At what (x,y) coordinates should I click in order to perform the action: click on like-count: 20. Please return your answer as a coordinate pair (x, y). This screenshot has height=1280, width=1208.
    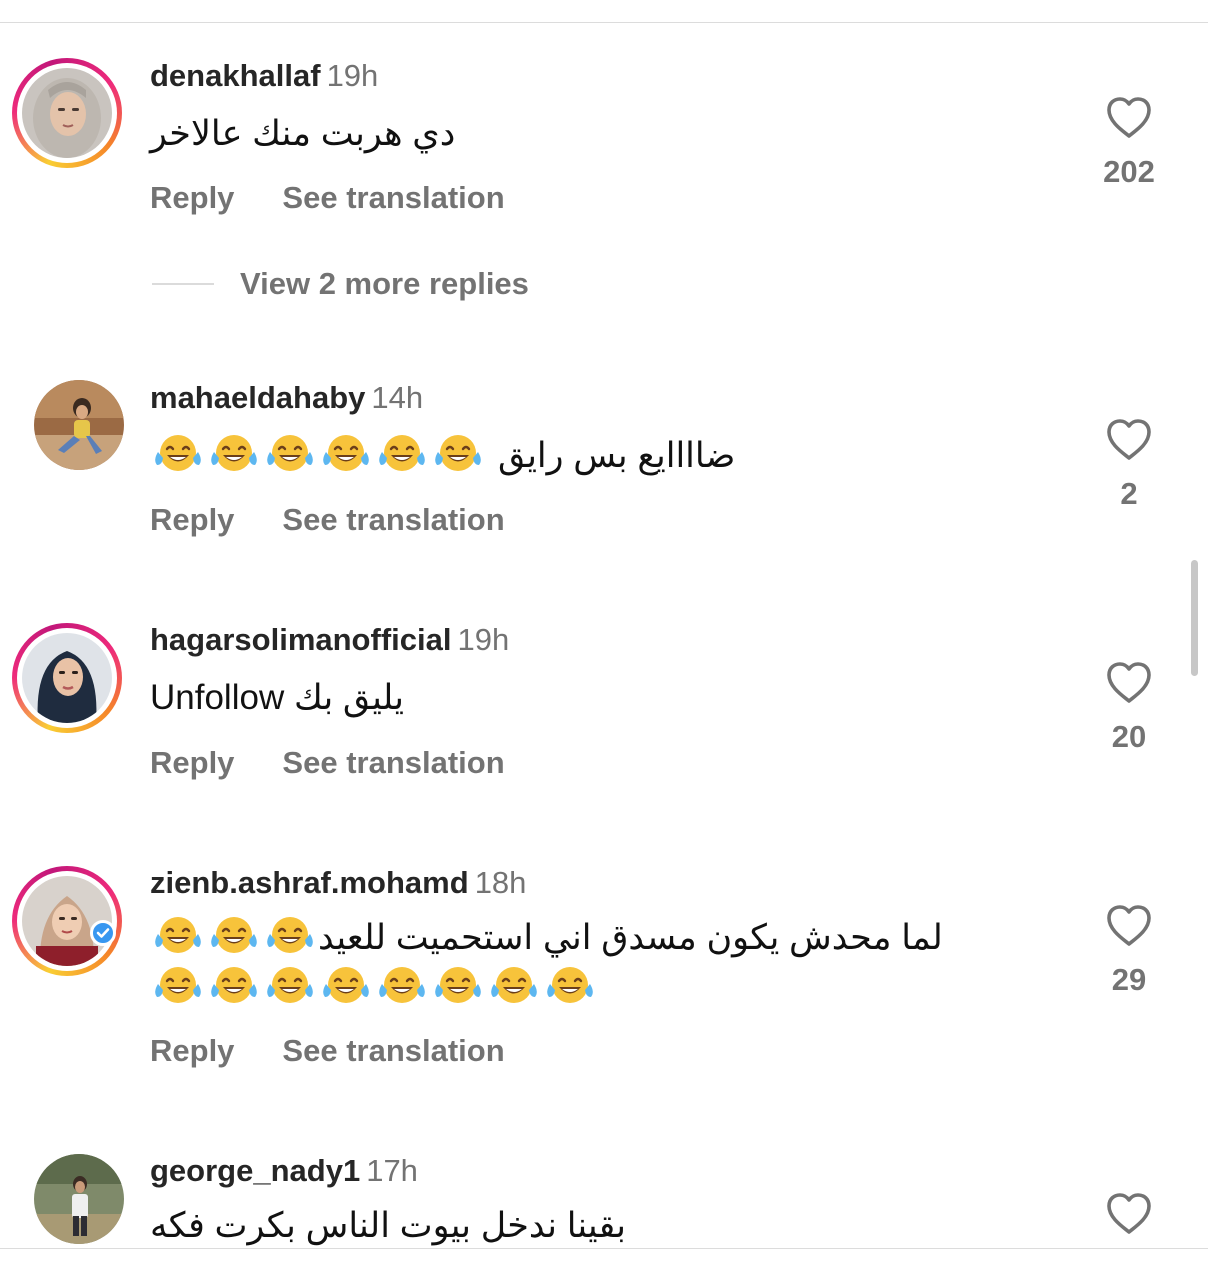
    Looking at the image, I should click on (1129, 736).